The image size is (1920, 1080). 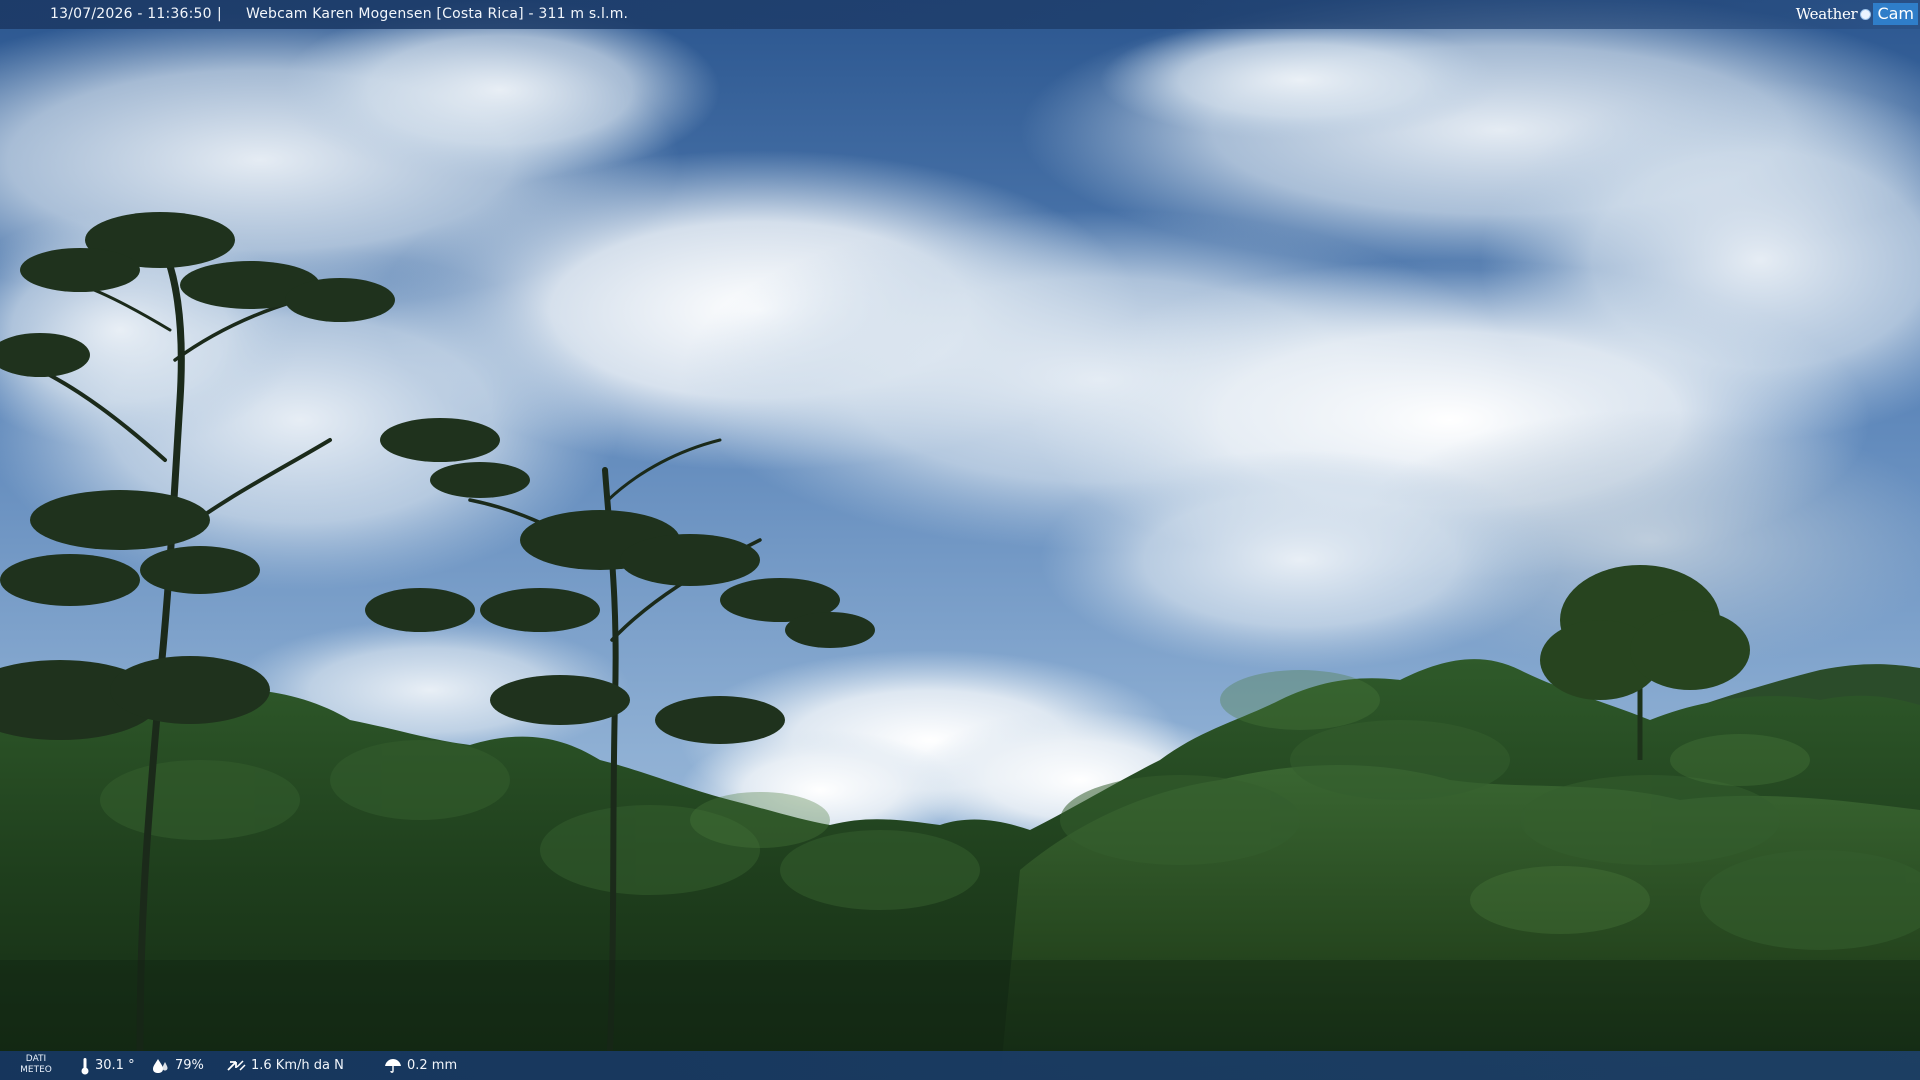 What do you see at coordinates (131, 14) in the screenshot?
I see `timestamp: 13/07/2026 - 11:36:50` at bounding box center [131, 14].